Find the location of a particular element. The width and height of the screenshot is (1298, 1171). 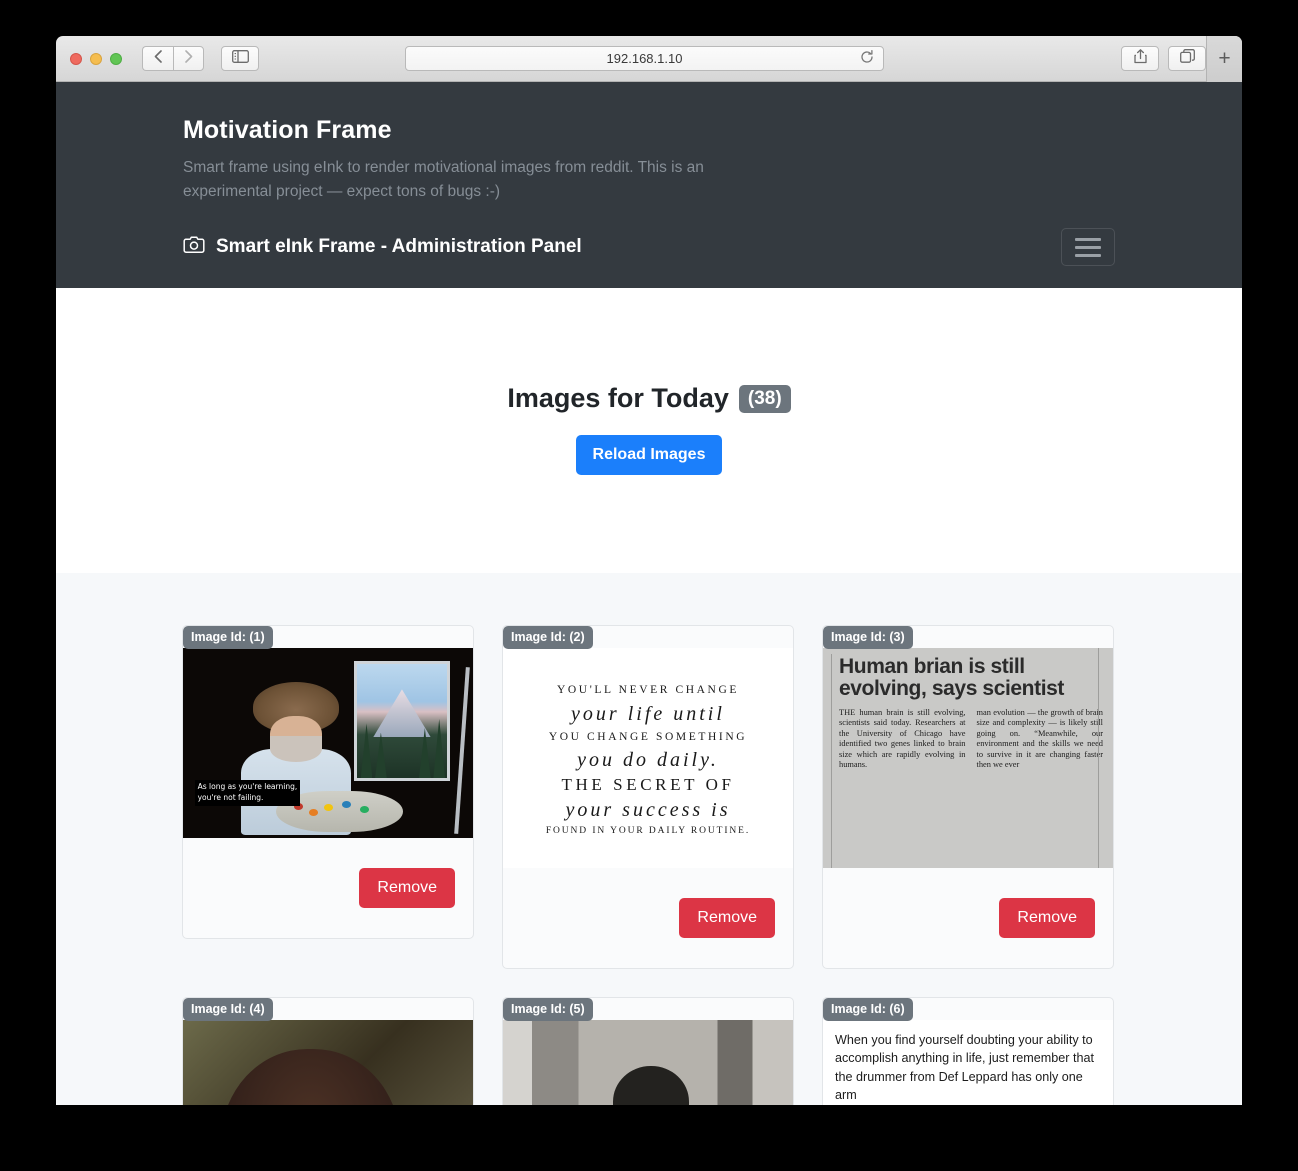

forward-button is located at coordinates (188, 58).